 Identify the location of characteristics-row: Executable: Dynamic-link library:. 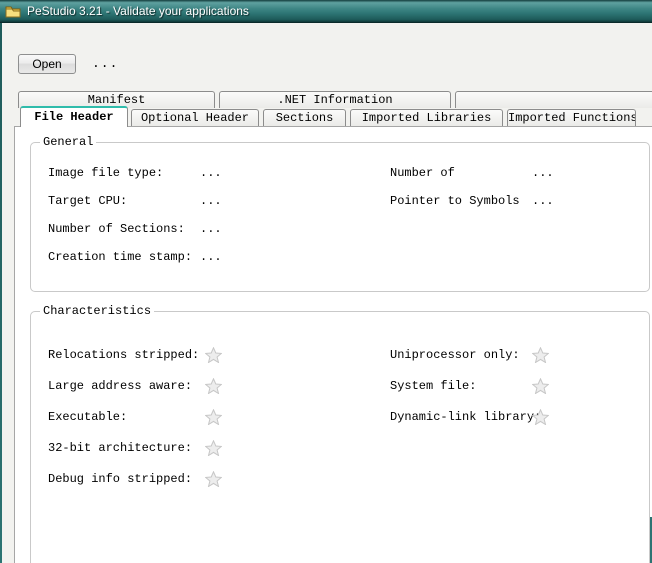
(348, 416).